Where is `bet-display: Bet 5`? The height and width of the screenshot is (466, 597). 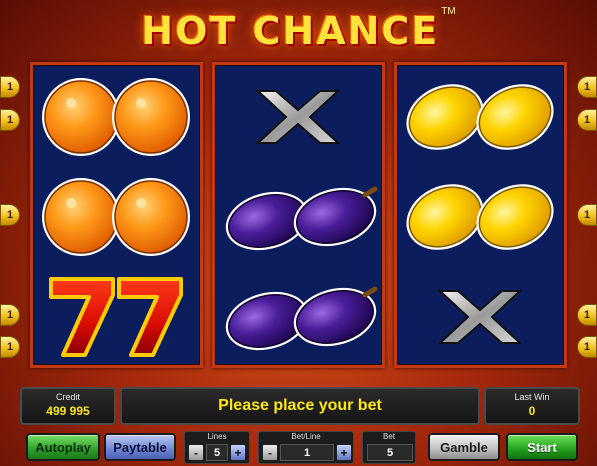
bet-display: Bet 5 is located at coordinates (389, 447).